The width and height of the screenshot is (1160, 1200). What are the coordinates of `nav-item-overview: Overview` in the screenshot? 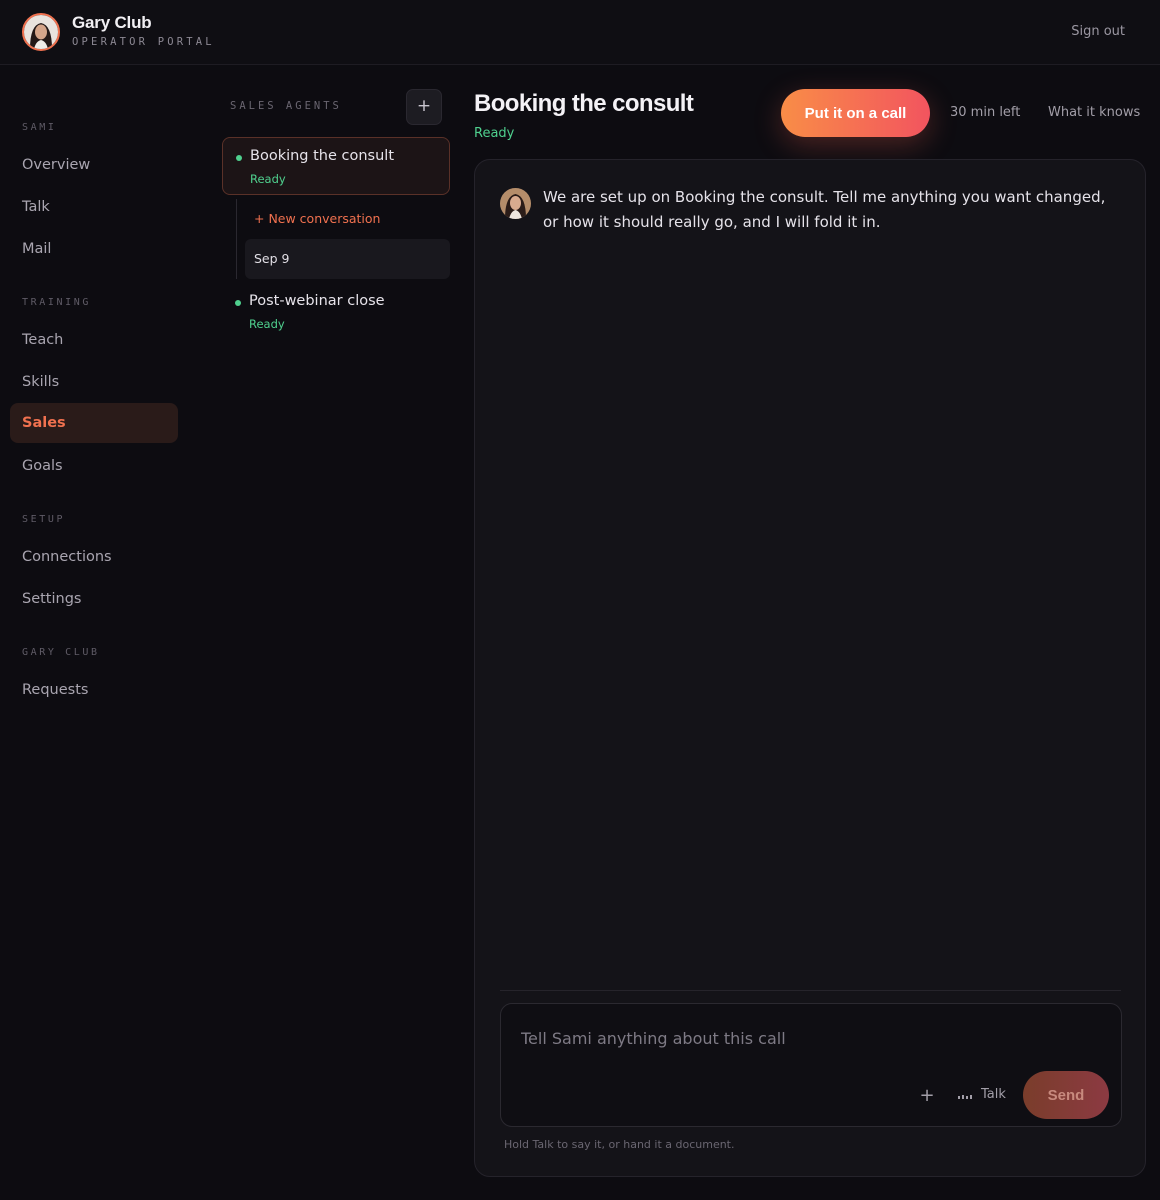 It's located at (94, 165).